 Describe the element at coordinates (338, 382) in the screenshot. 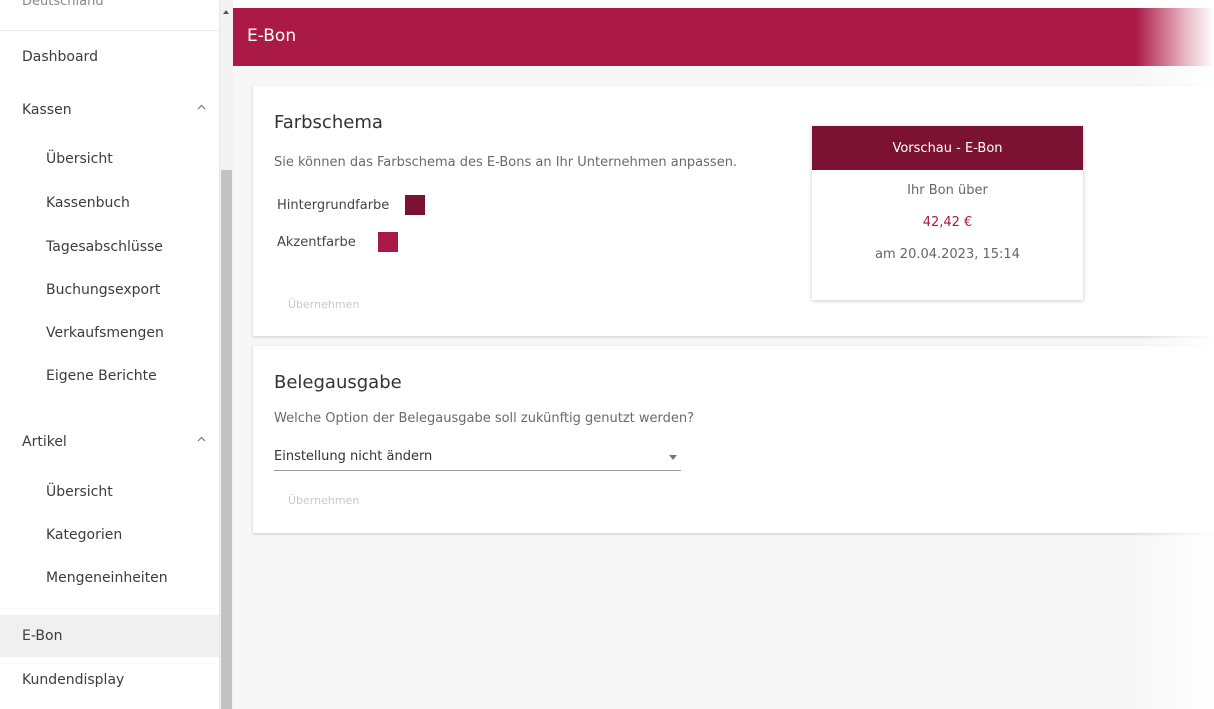

I see `belegausgabe-title: Belegausgabe` at that location.